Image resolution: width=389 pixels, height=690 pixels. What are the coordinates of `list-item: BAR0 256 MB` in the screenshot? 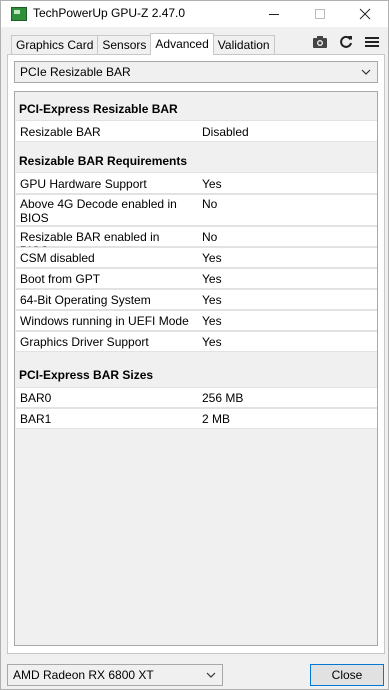 It's located at (196, 397).